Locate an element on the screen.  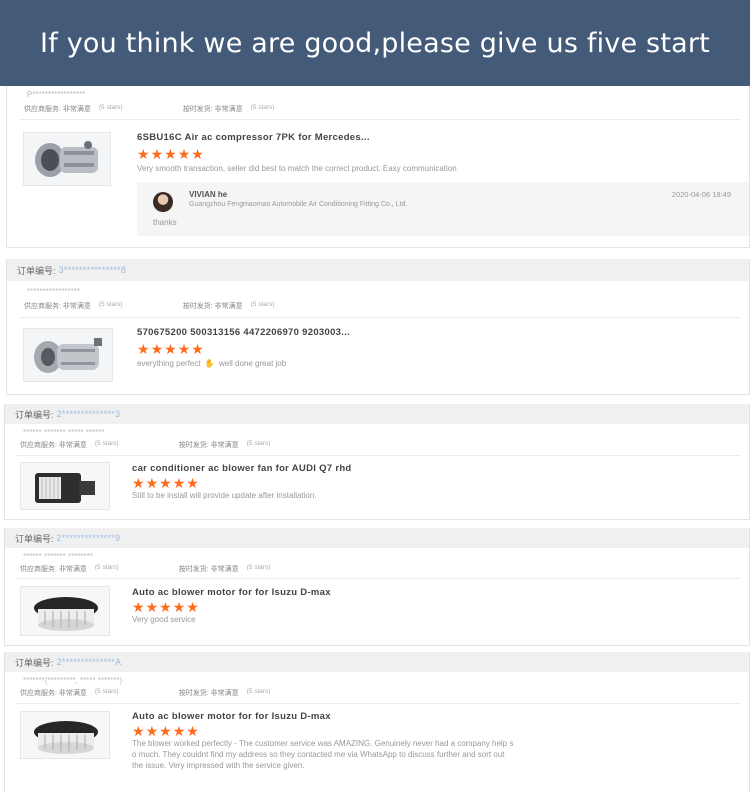
compressor-image is located at coordinates (68, 355).